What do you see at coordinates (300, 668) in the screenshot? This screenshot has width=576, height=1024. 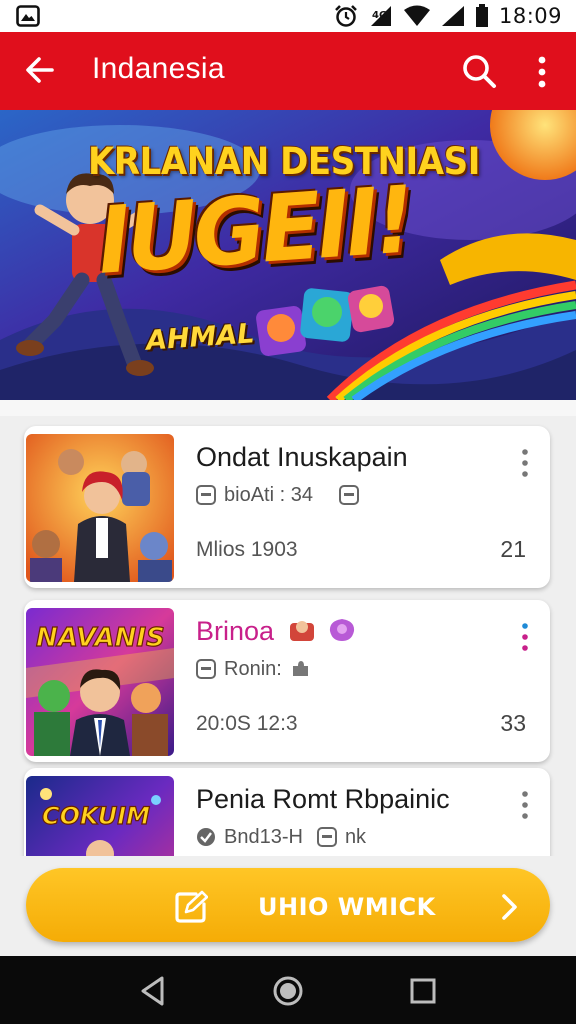 I see `puzzle-icon` at bounding box center [300, 668].